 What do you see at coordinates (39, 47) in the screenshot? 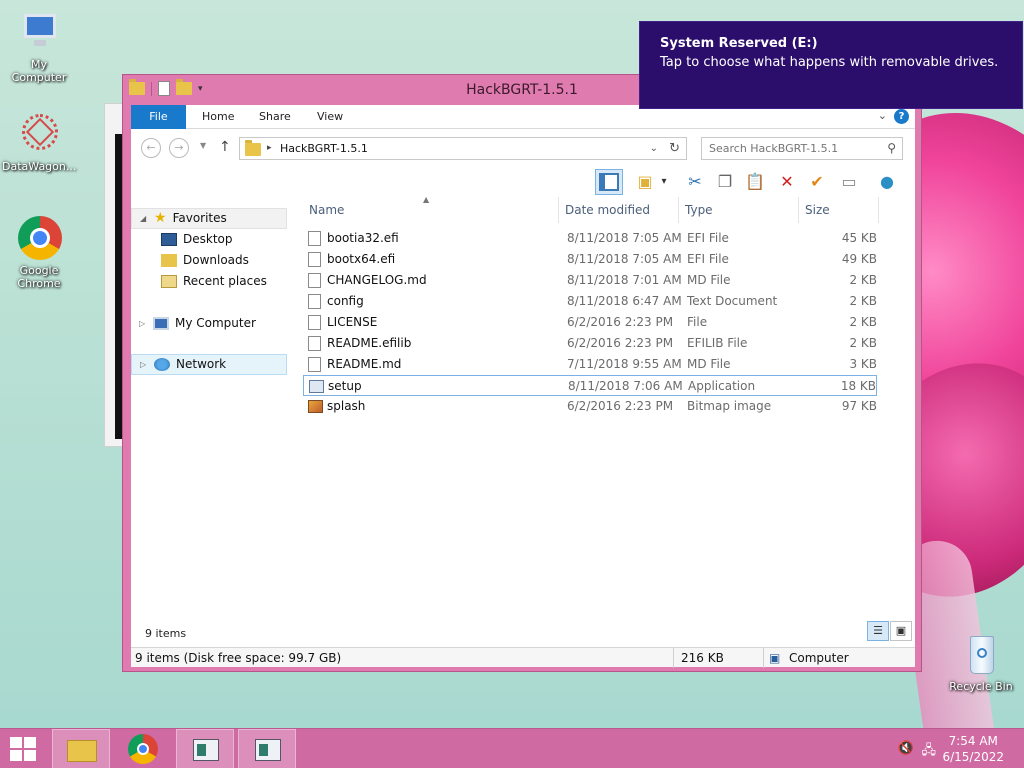
I see `desktop-icon-my-computer: My Computer` at bounding box center [39, 47].